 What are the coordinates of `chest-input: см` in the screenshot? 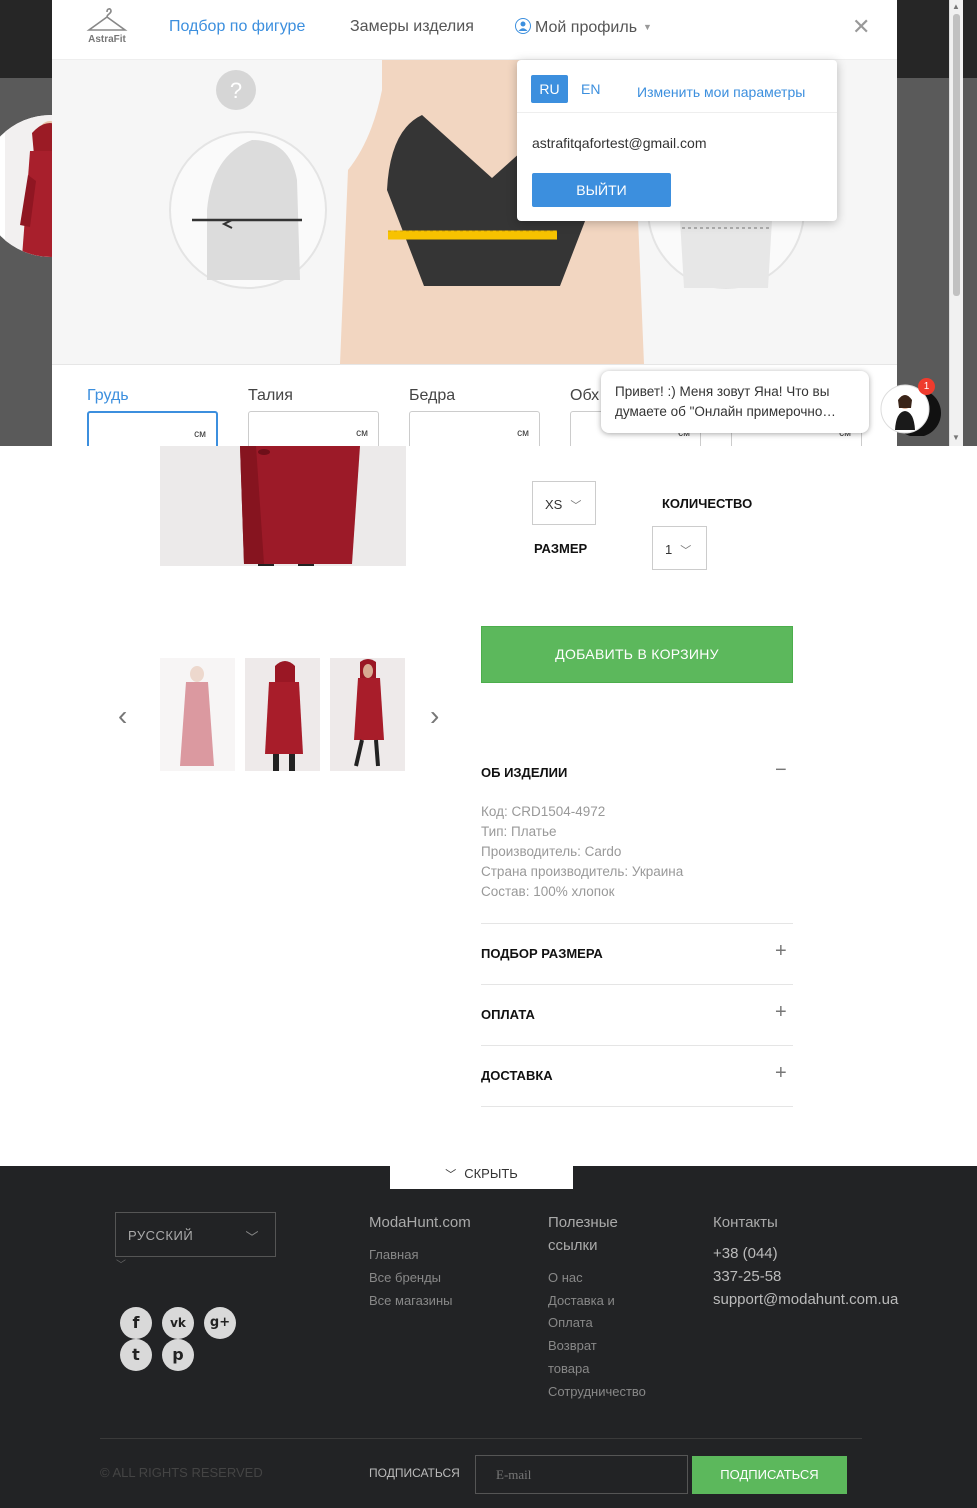 It's located at (152, 428).